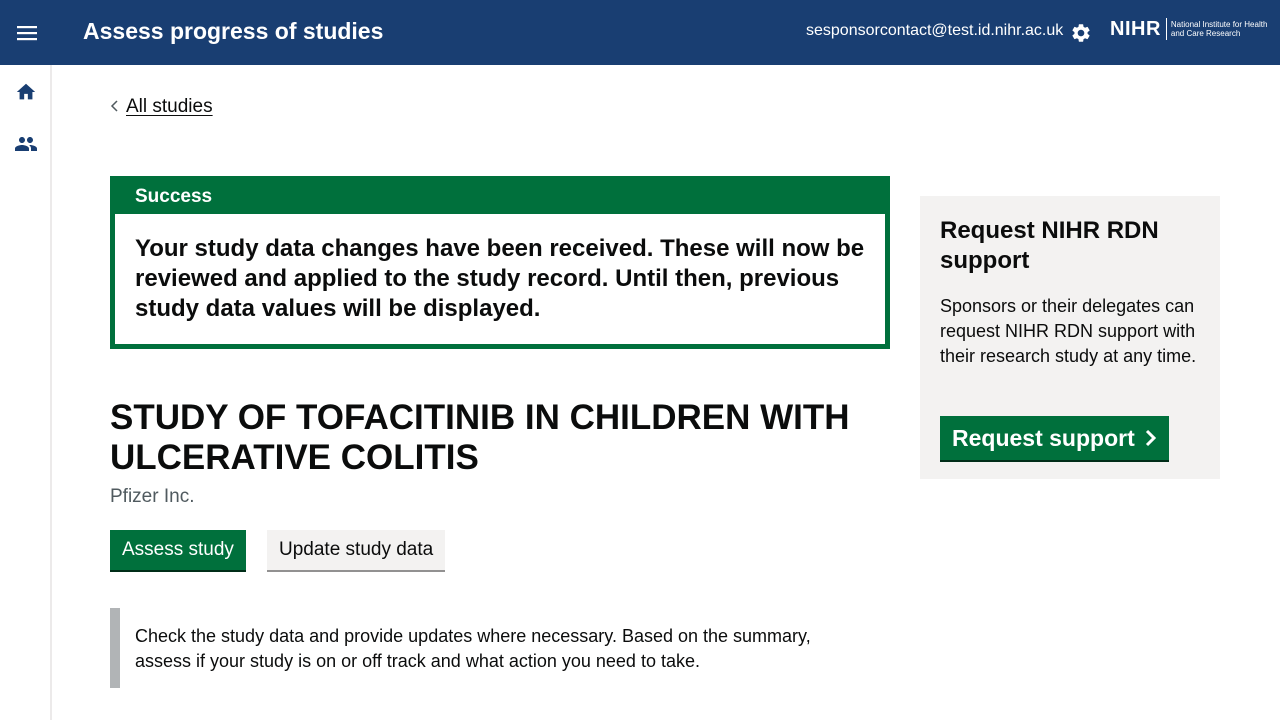  Describe the element at coordinates (935, 30) in the screenshot. I see `user-email: sesponsorcontact@test.id.nihr.ac.uk` at that location.